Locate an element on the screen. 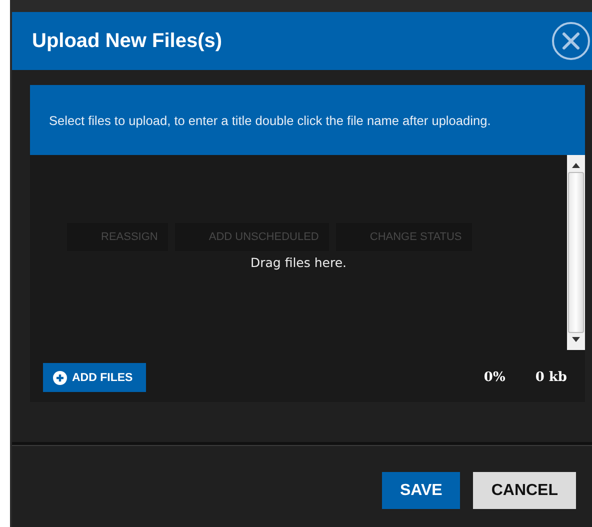 The image size is (592, 527). dialog-title: Upload New Files(s) is located at coordinates (127, 41).